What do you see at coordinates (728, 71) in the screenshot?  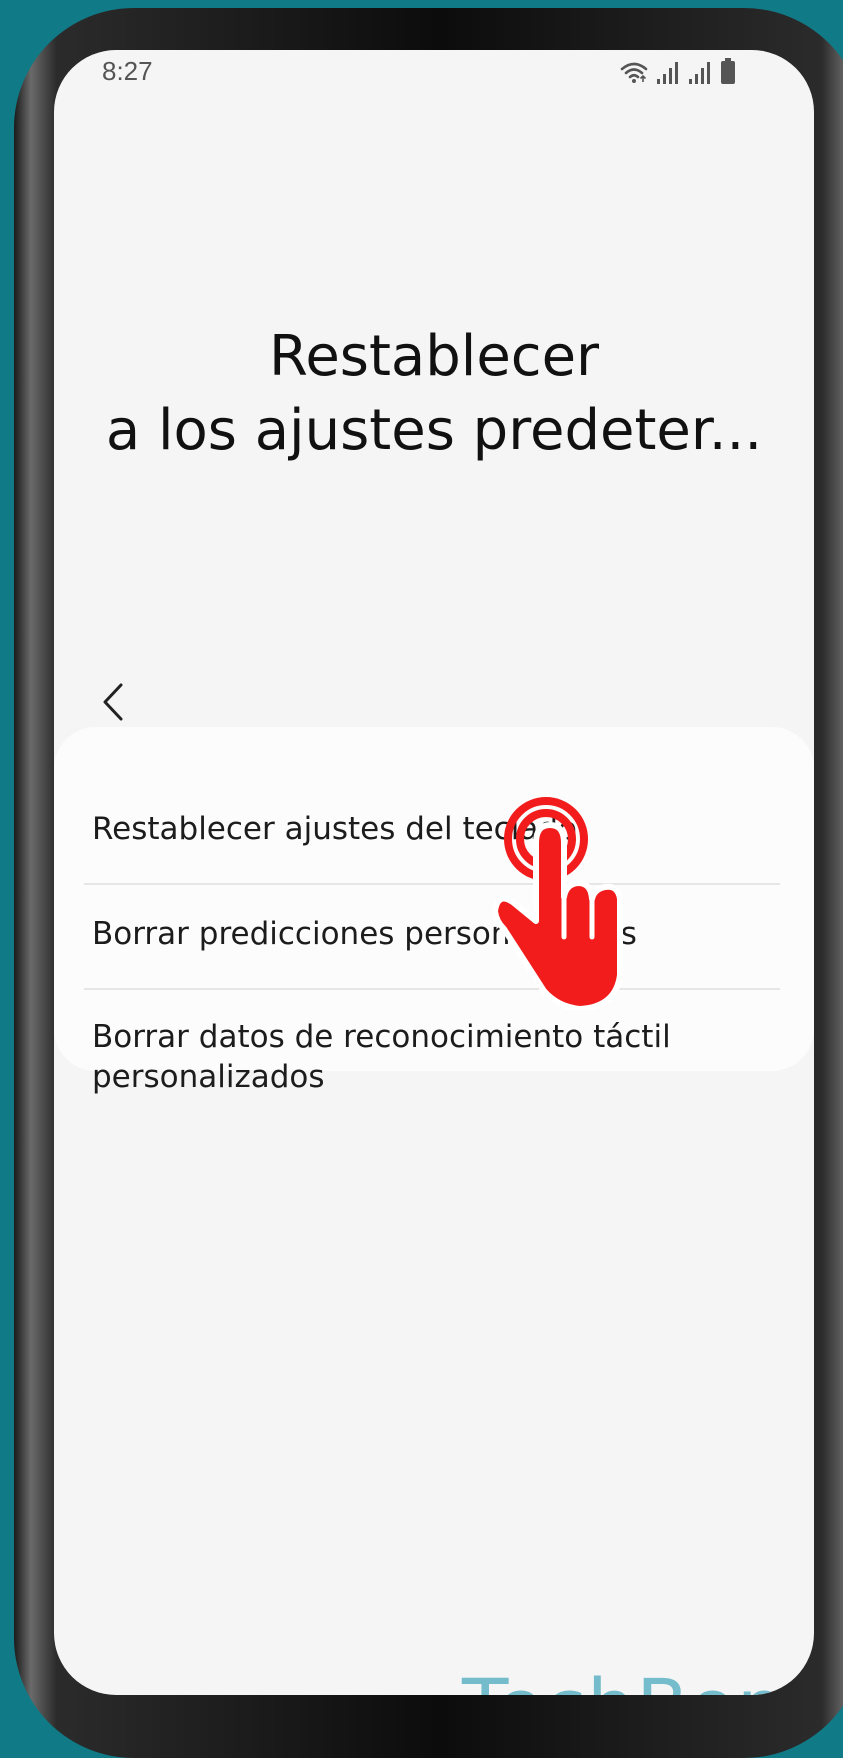 I see `battery-icon` at bounding box center [728, 71].